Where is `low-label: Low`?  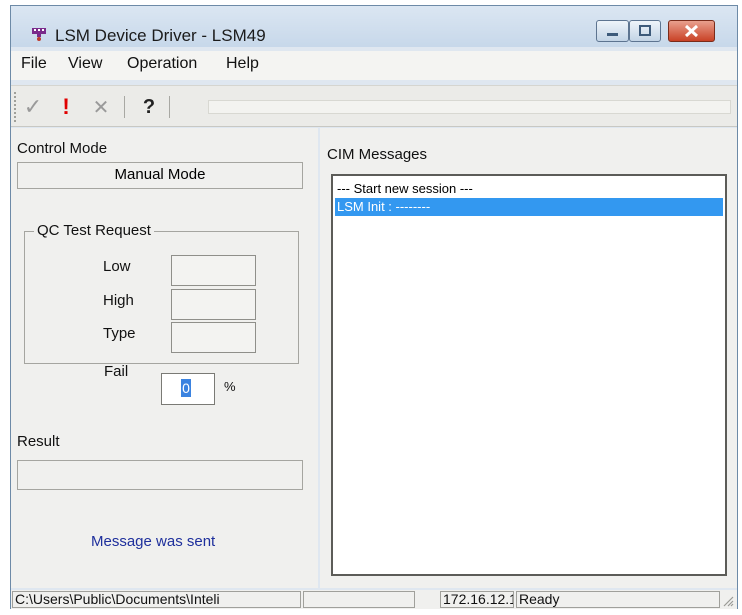 low-label: Low is located at coordinates (117, 266).